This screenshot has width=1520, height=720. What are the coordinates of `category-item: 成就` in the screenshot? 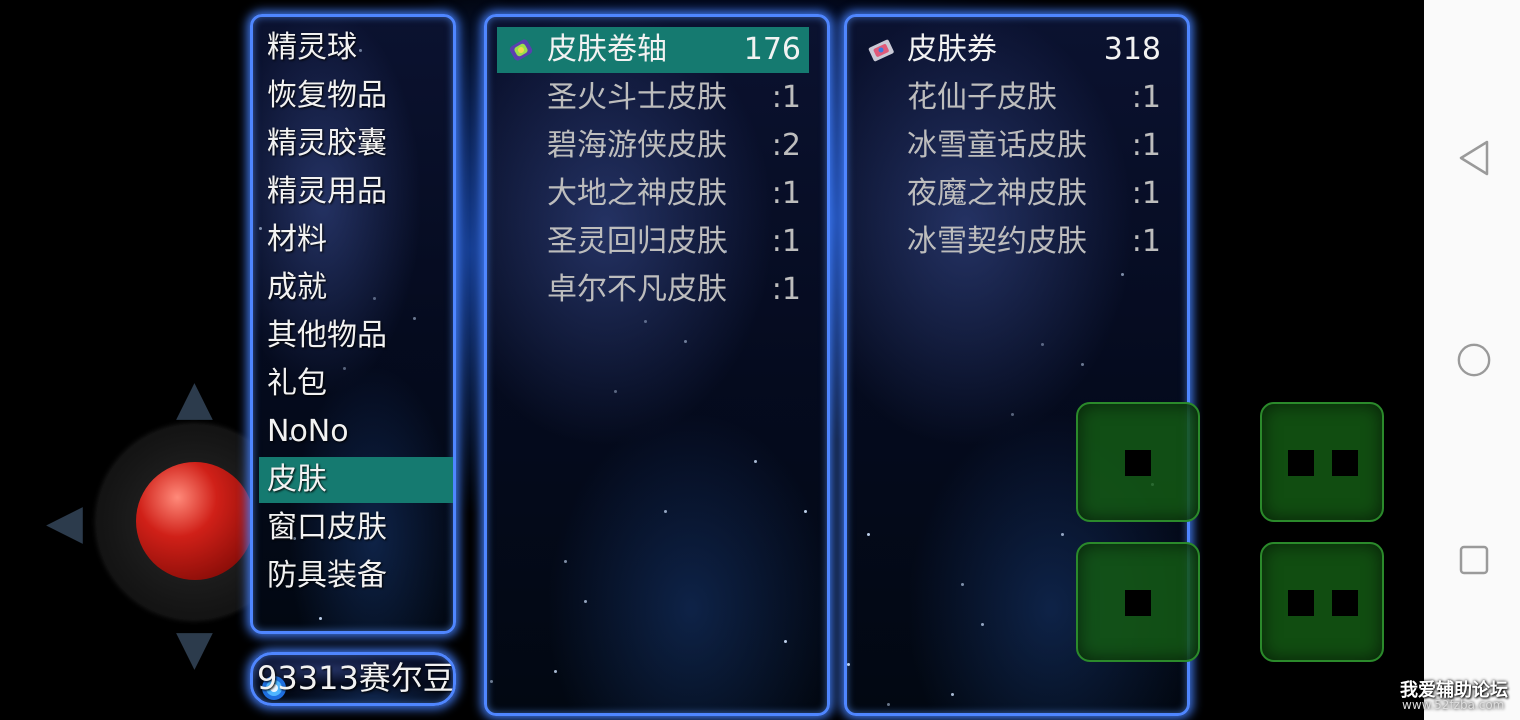 It's located at (356, 288).